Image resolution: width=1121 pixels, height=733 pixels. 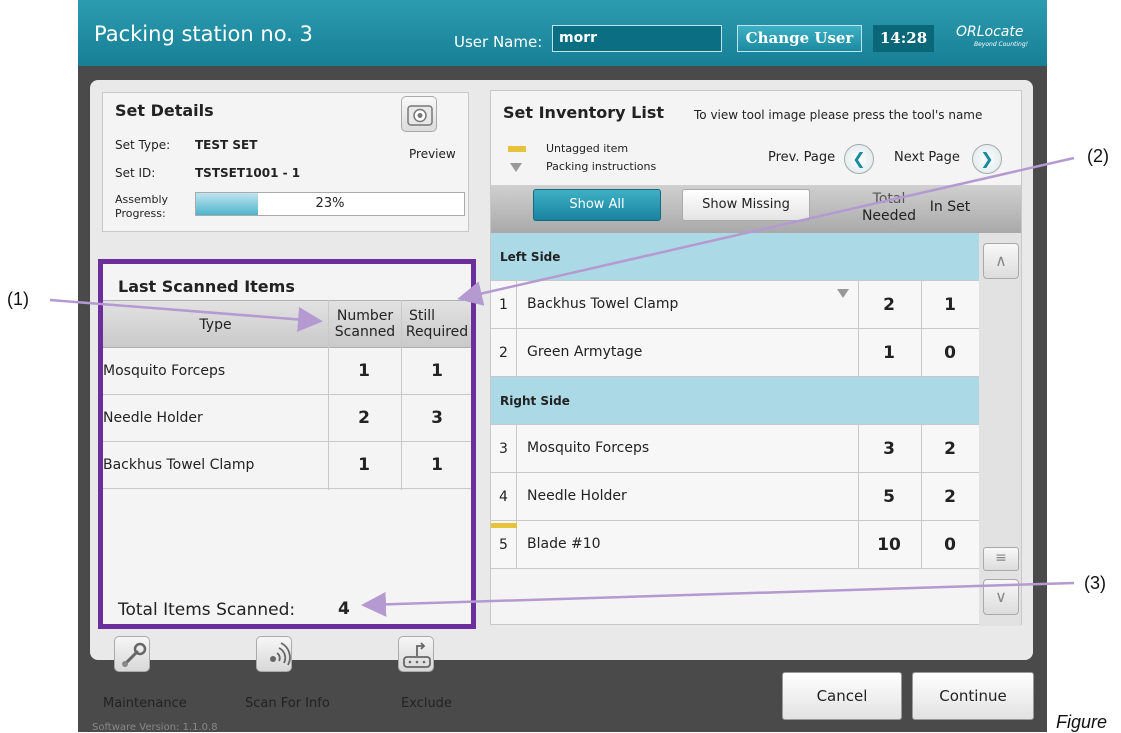 What do you see at coordinates (799, 38) in the screenshot?
I see `change-user-button: Change User` at bounding box center [799, 38].